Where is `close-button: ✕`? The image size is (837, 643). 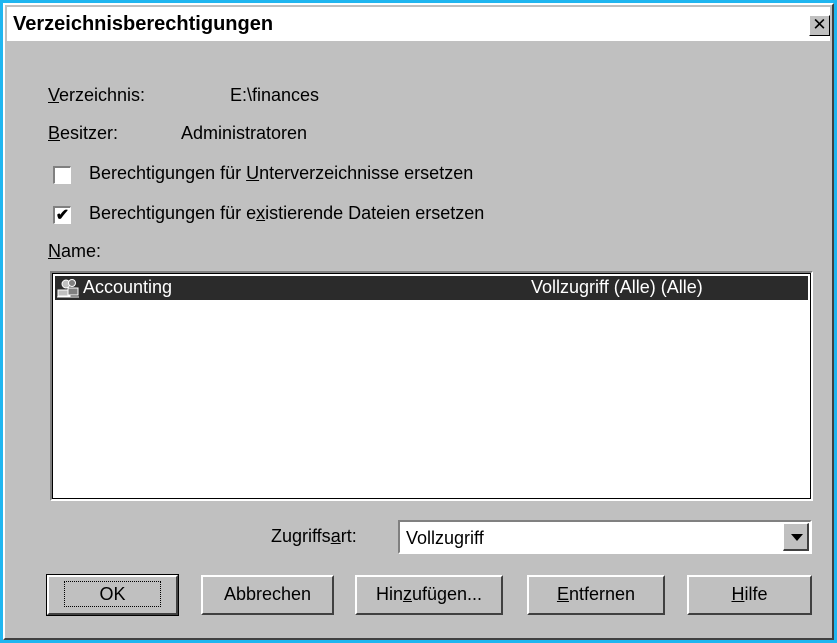
close-button: ✕ is located at coordinates (819, 25).